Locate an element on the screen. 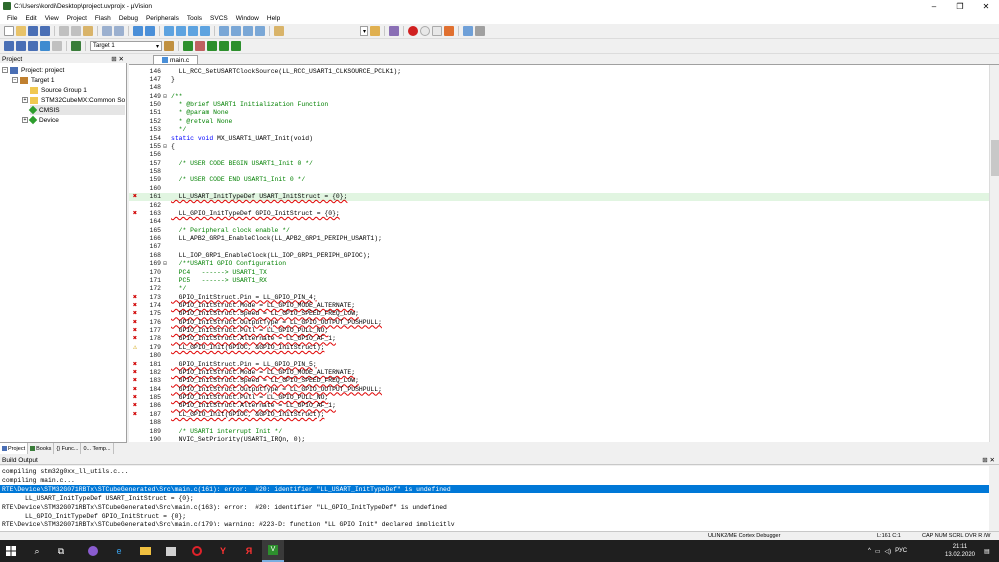 This screenshot has height=562, width=999. code-line: 180 is located at coordinates (559, 356).